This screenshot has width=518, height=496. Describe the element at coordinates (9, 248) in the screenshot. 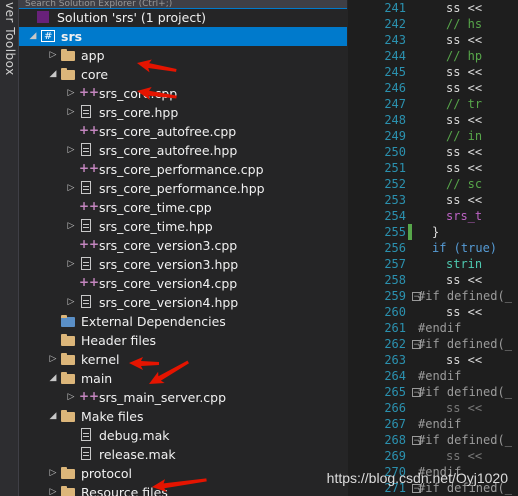

I see `toolbox-strip: ver Toolbox` at that location.